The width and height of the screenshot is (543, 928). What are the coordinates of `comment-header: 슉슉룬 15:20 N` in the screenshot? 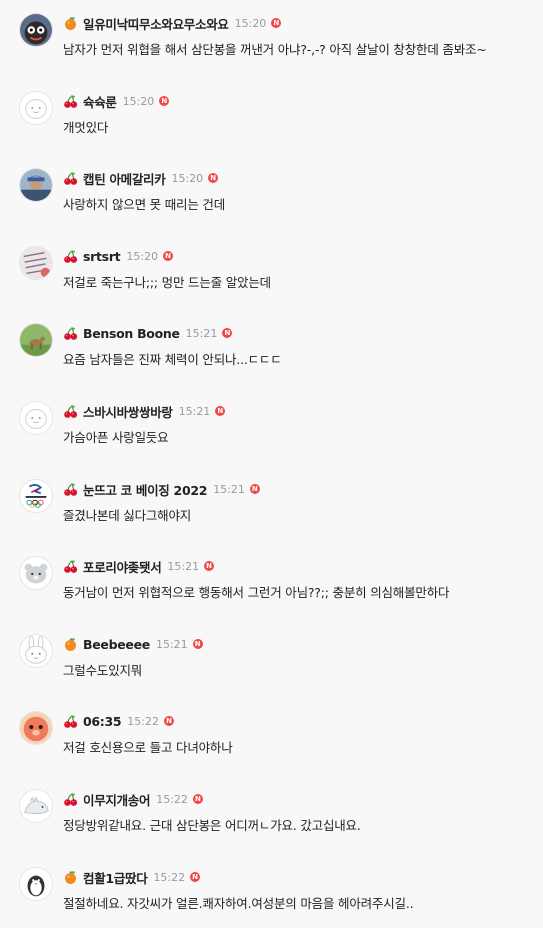 It's located at (116, 101).